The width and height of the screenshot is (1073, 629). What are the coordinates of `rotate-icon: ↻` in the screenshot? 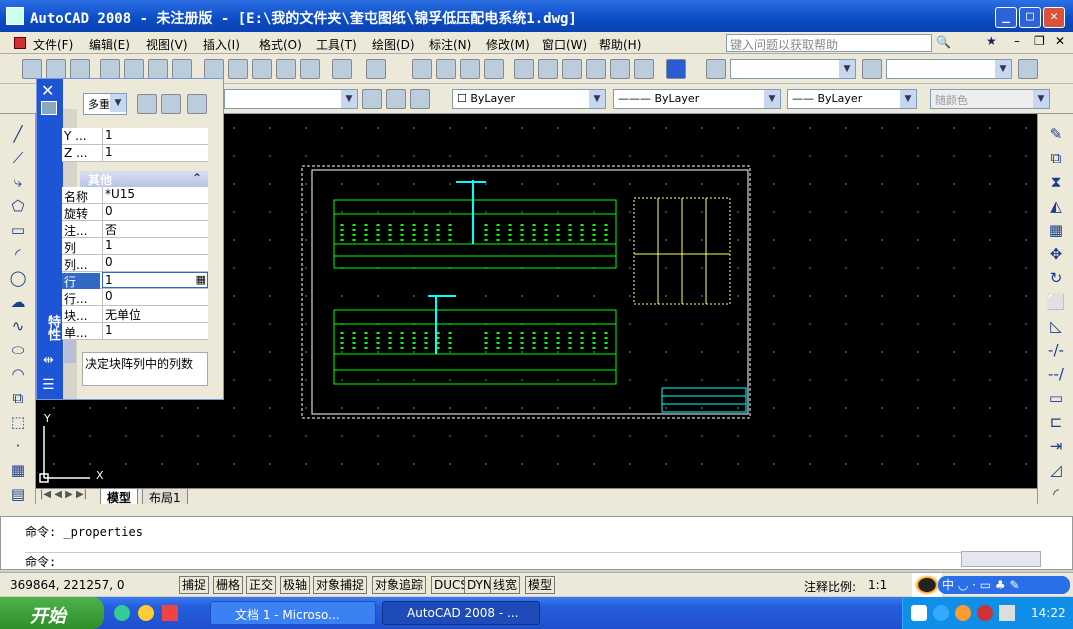 It's located at (1056, 278).